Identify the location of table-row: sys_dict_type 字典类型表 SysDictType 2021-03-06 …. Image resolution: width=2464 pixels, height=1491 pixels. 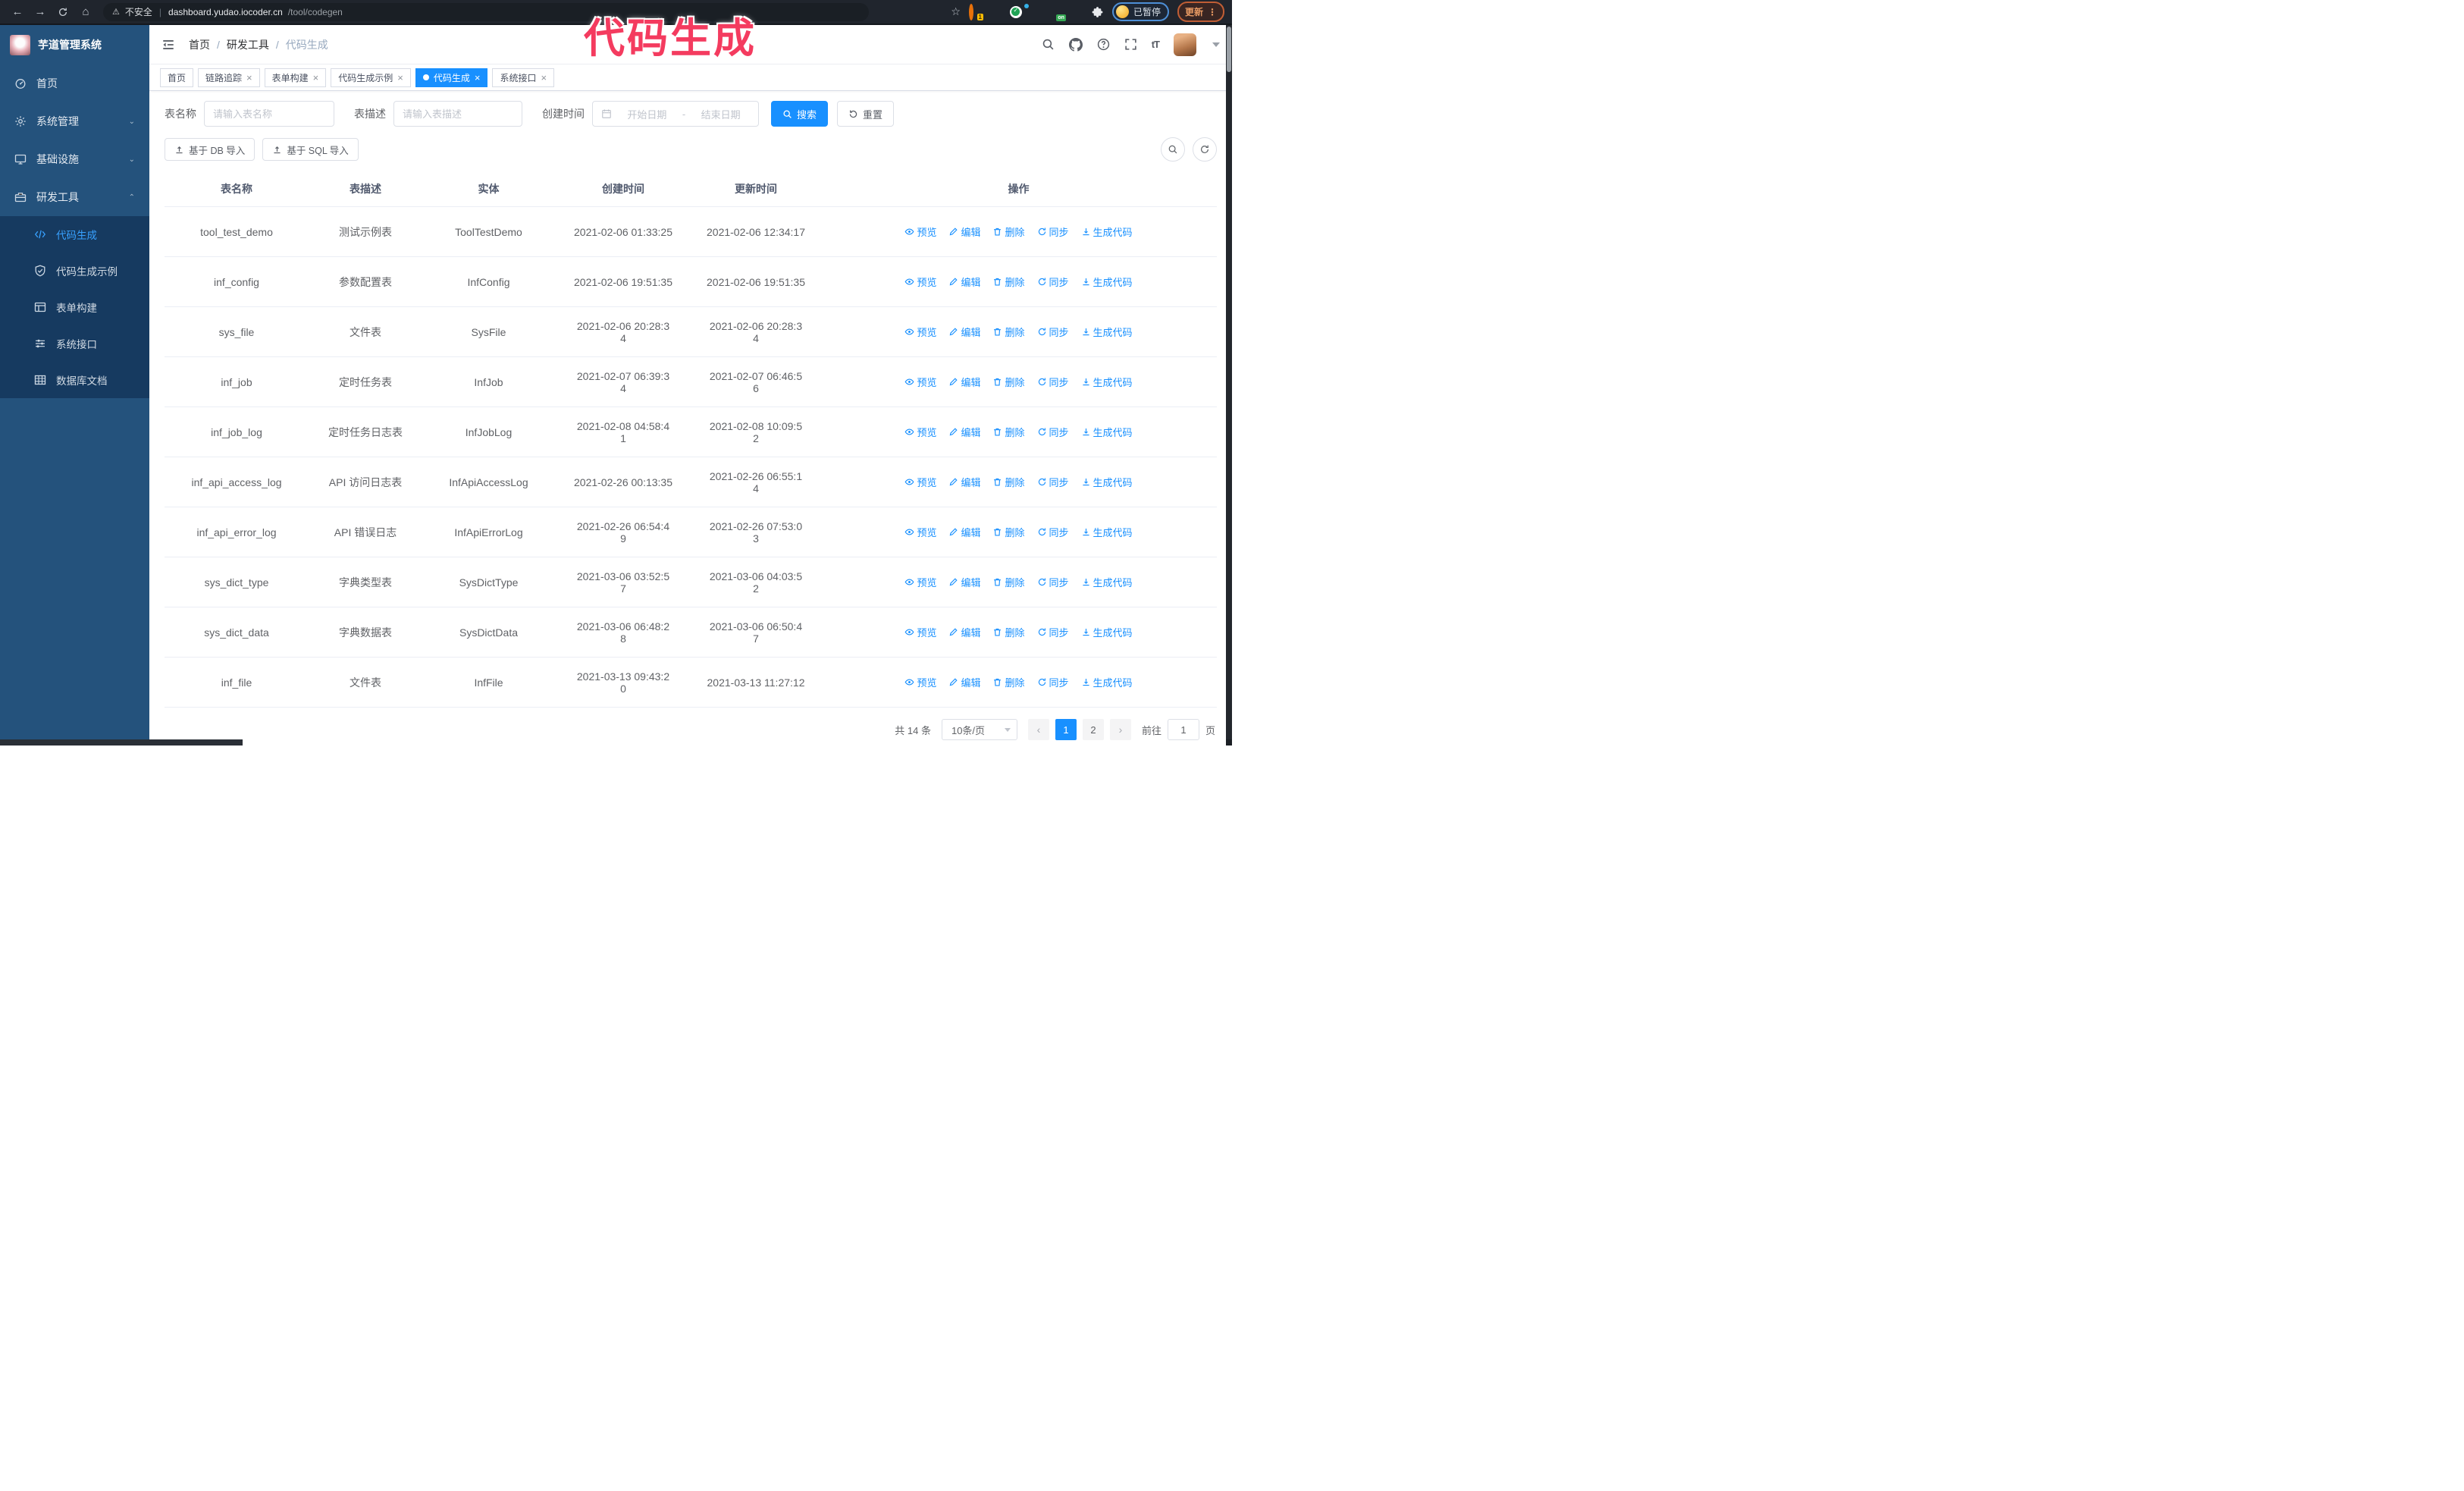
(691, 582).